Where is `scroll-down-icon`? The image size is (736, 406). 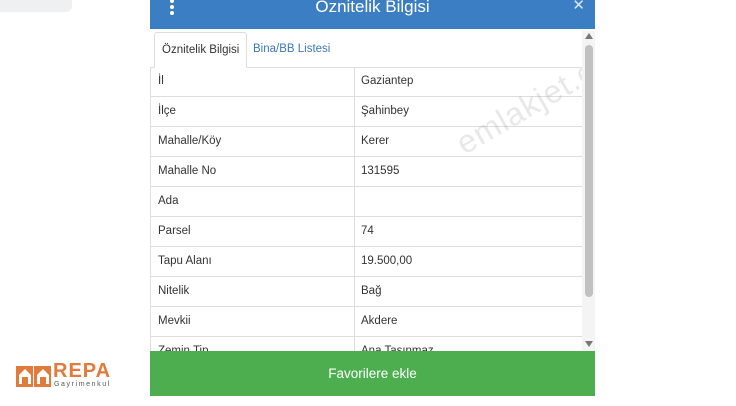 scroll-down-icon is located at coordinates (589, 344).